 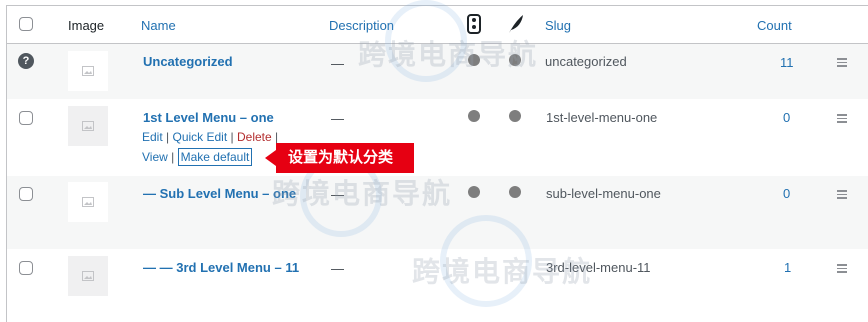 What do you see at coordinates (603, 193) in the screenshot?
I see `category-slug: sub-level-menu-one` at bounding box center [603, 193].